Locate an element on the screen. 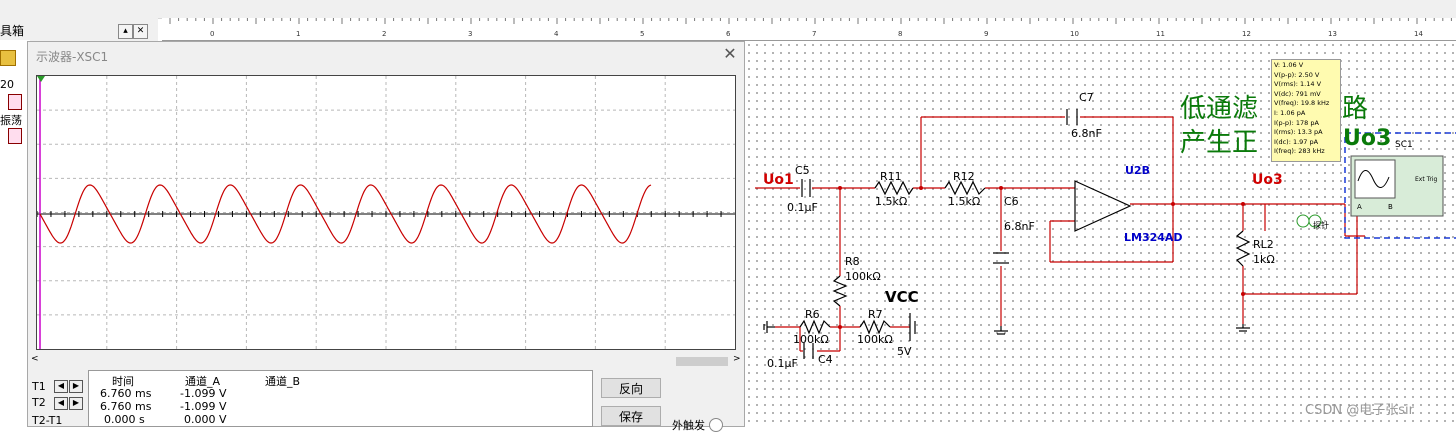  vcc-label: VCC is located at coordinates (902, 297).